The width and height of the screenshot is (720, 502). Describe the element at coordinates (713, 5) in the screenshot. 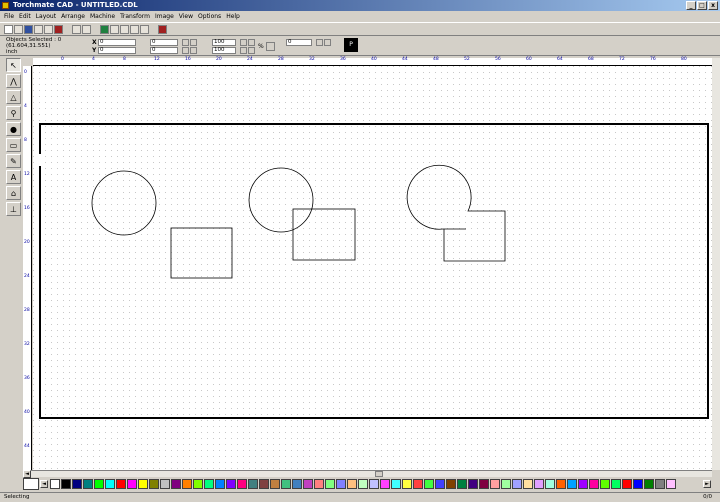

I see `close-button: x` at that location.